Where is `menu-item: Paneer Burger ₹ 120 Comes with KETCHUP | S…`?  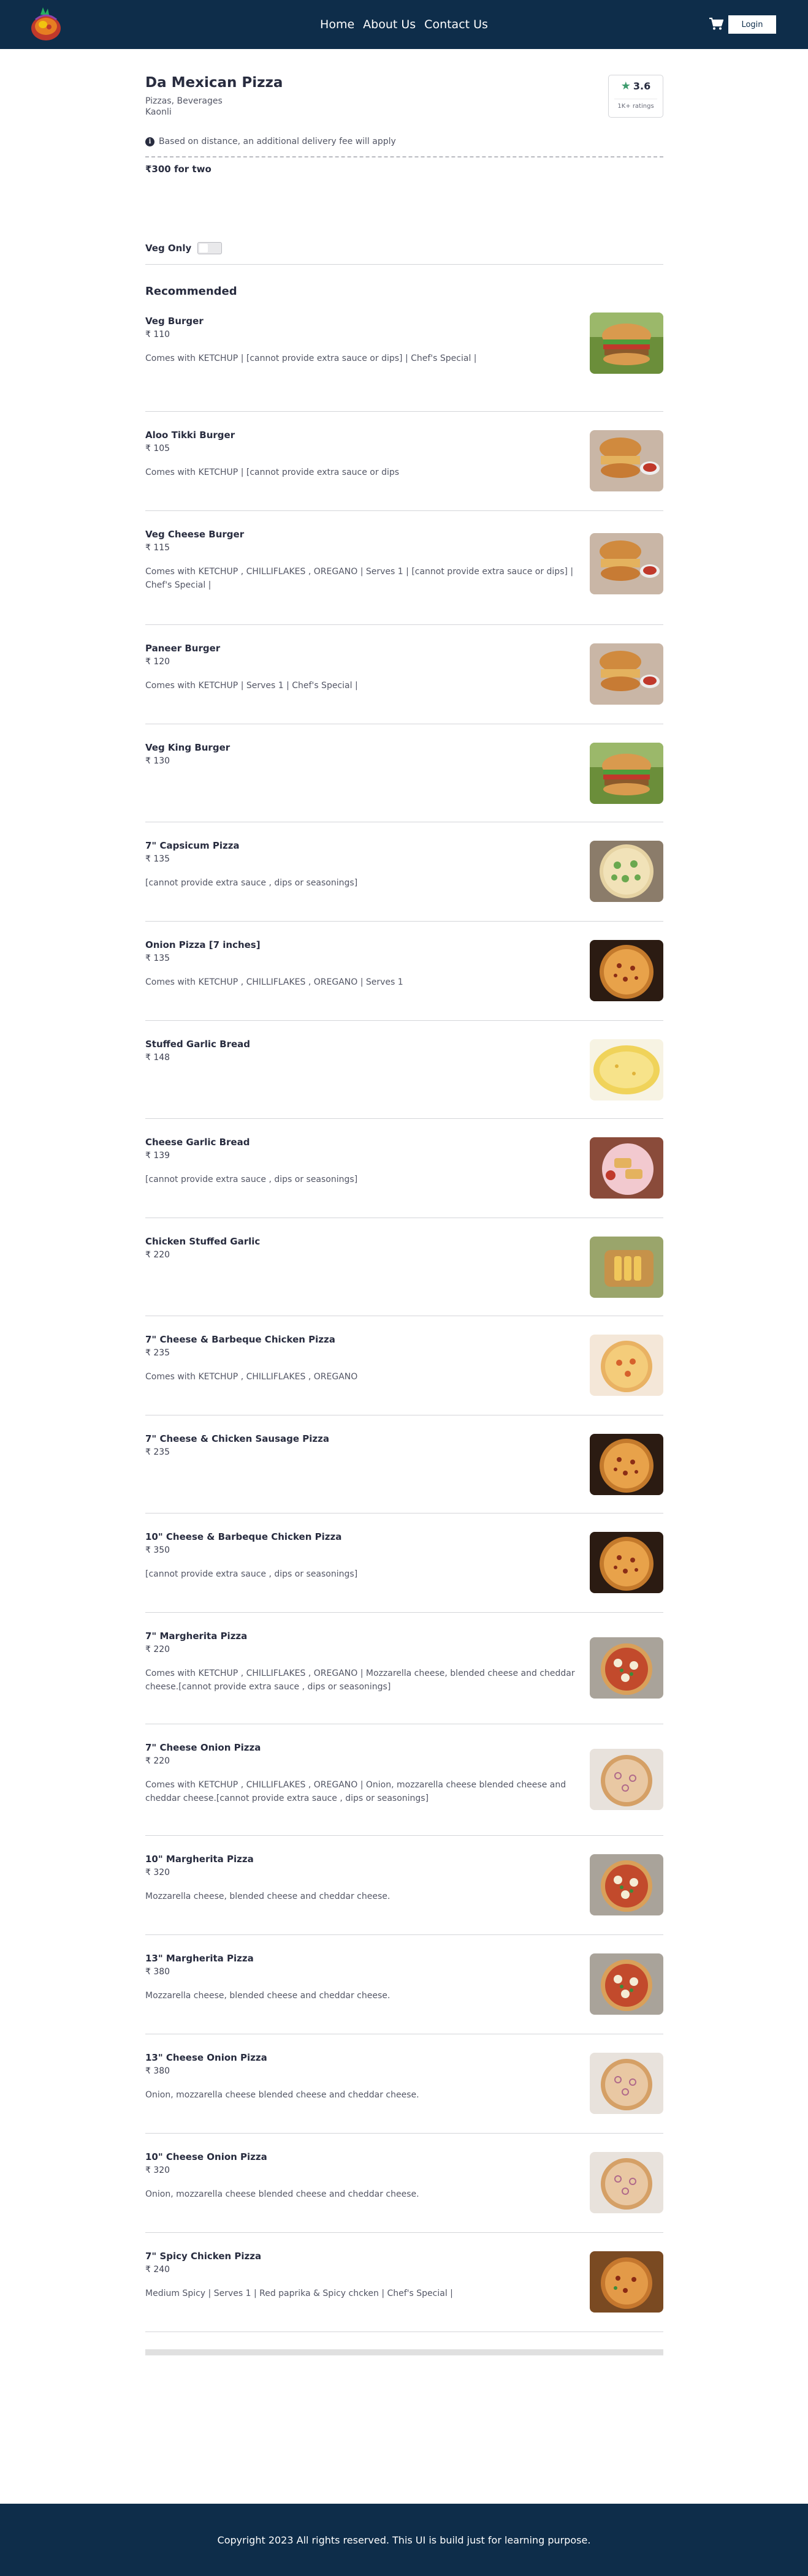
menu-item: Paneer Burger ₹ 120 Comes with KETCHUP | S… is located at coordinates (404, 674).